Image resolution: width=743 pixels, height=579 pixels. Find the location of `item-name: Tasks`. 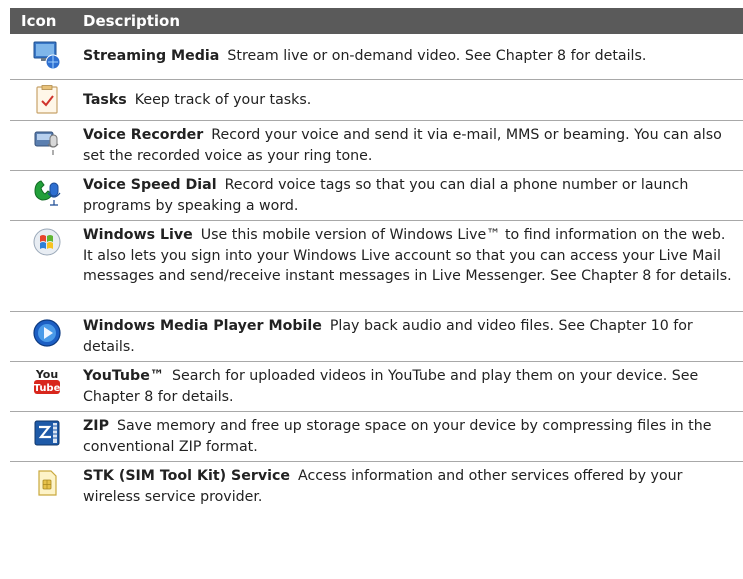

item-name: Tasks is located at coordinates (105, 100).